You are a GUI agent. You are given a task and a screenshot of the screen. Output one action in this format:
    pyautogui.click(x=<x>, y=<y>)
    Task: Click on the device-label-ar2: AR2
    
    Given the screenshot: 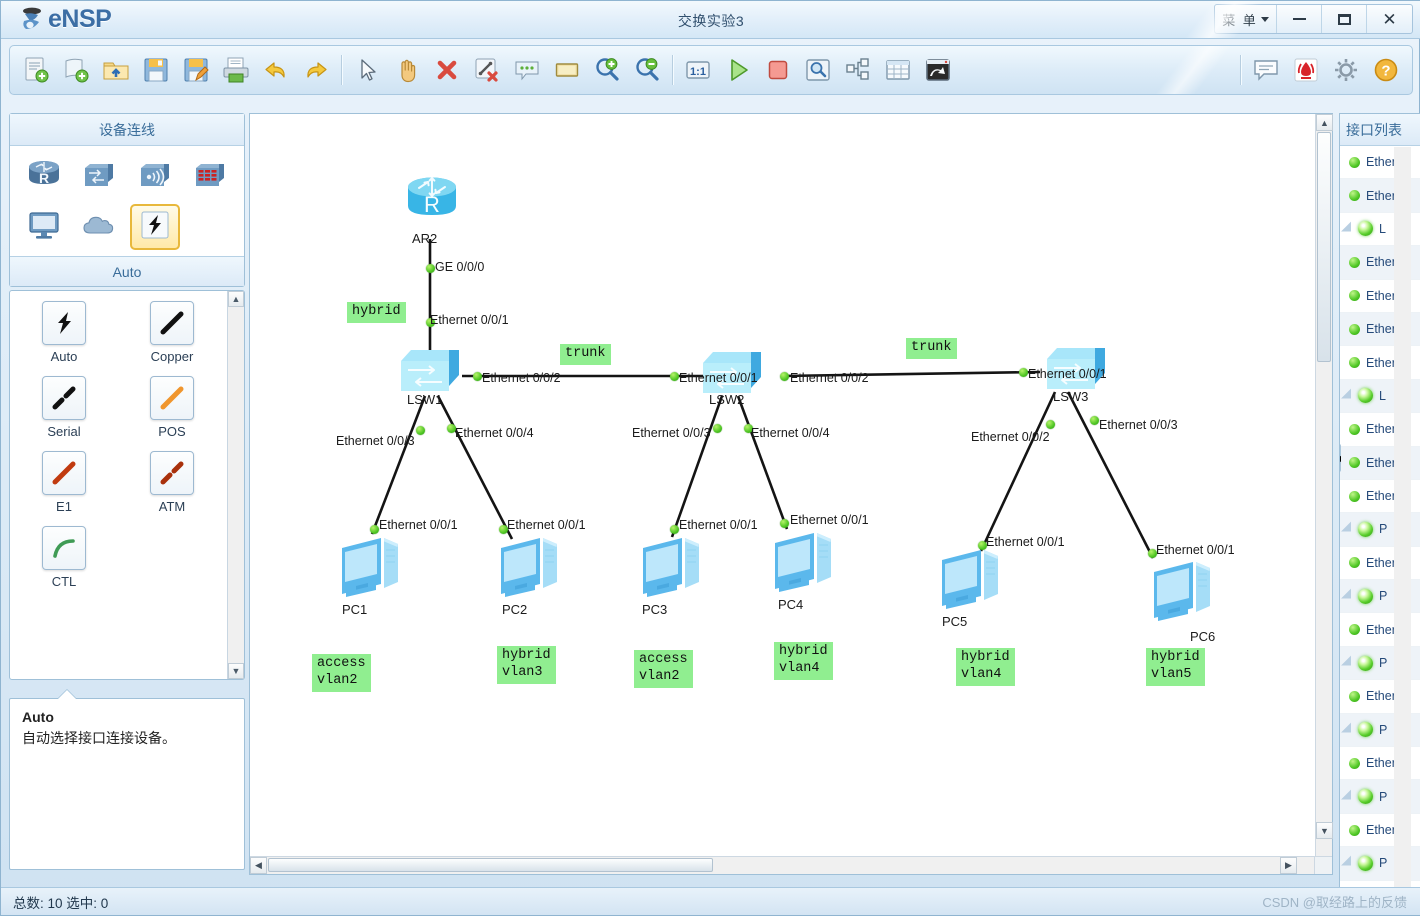 What is the action you would take?
    pyautogui.click(x=425, y=238)
    